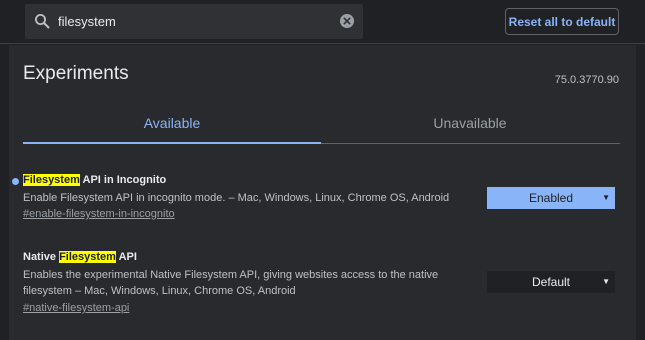  I want to click on experiment-state-select: Enabled ▼, so click(551, 198).